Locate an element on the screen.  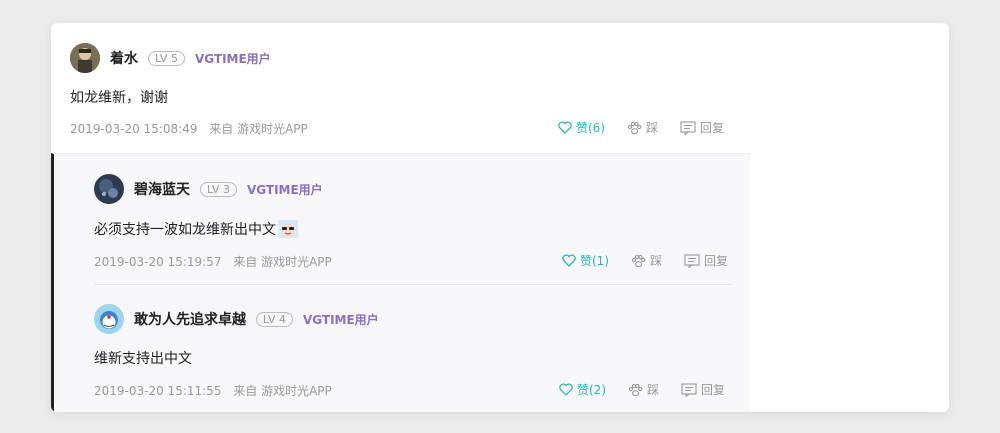
comment-actions: 赞(1) 踩 回复 is located at coordinates (645, 260).